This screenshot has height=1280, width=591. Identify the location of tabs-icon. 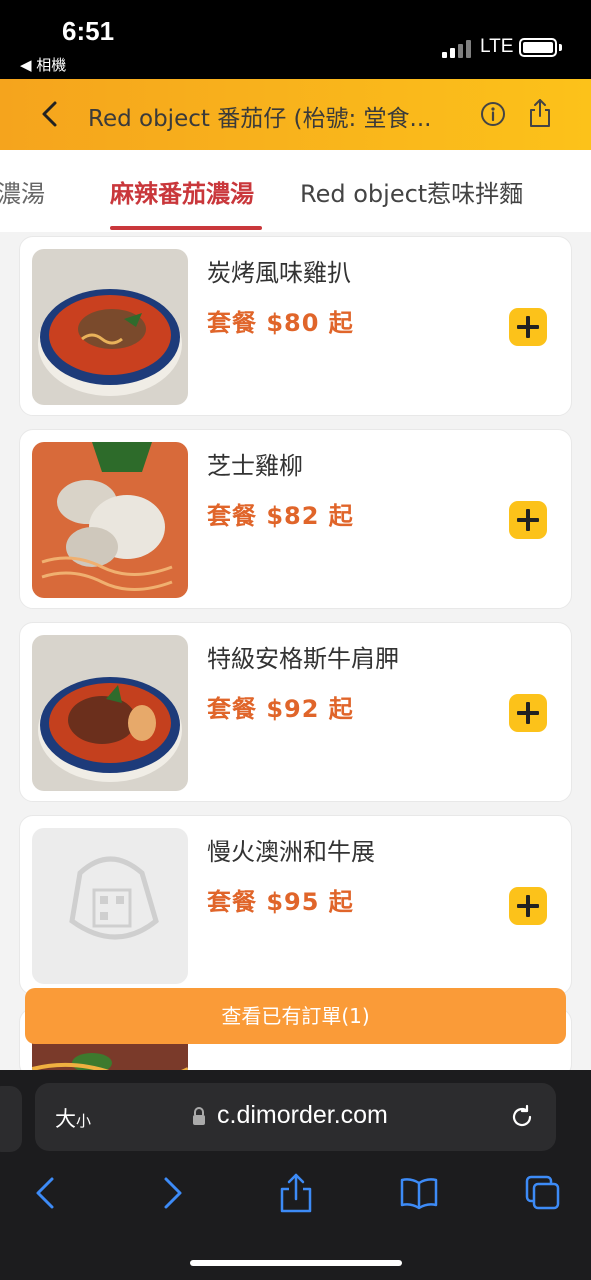
(543, 1193).